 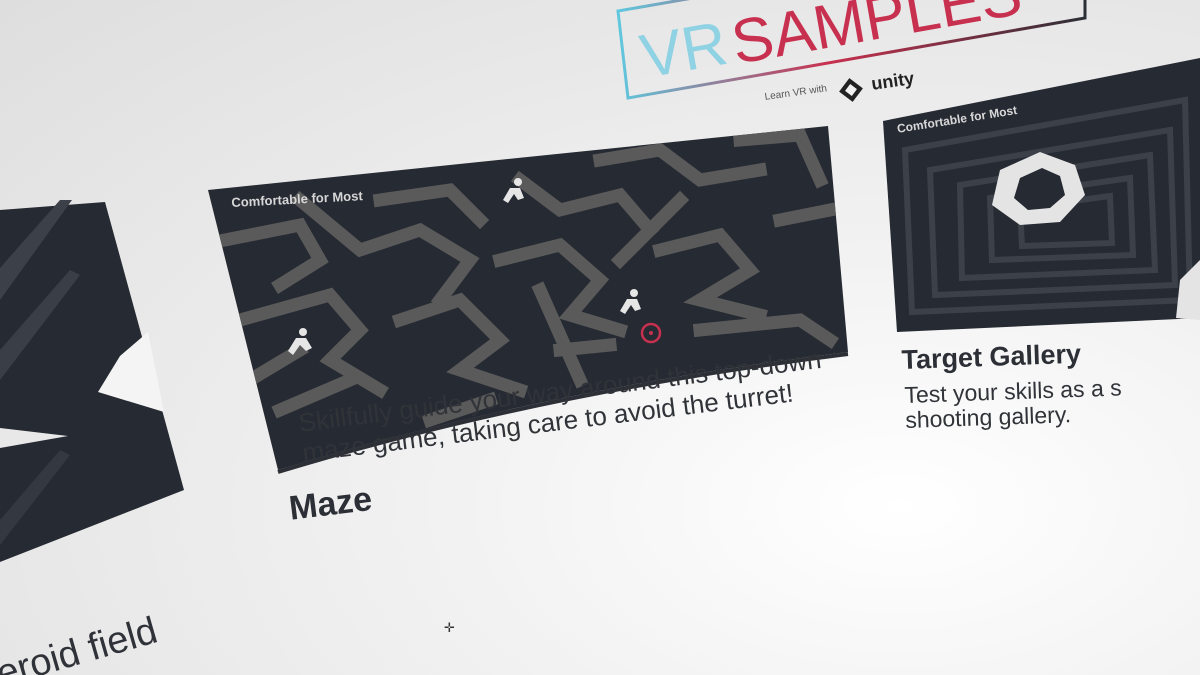 What do you see at coordinates (876, 39) in the screenshot?
I see `logo-samples-text: SAMPLES` at bounding box center [876, 39].